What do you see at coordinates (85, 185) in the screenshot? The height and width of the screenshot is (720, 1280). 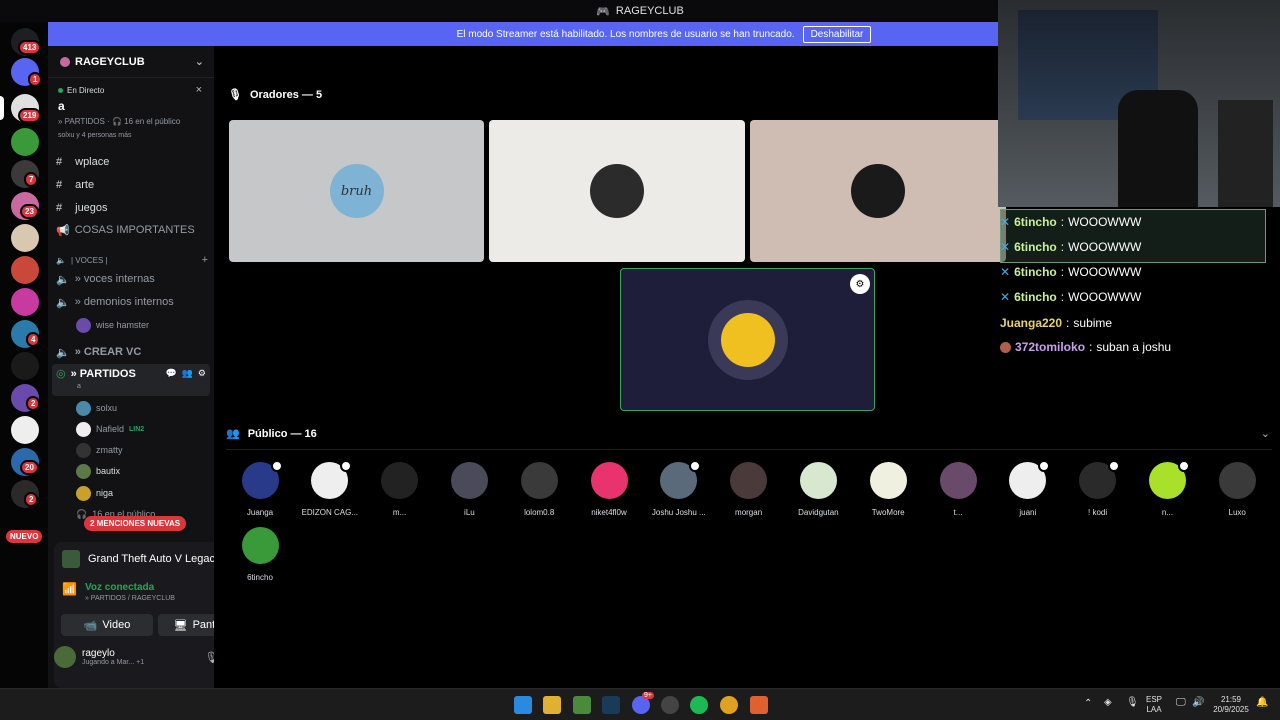 I see `channel-label: arte` at bounding box center [85, 185].